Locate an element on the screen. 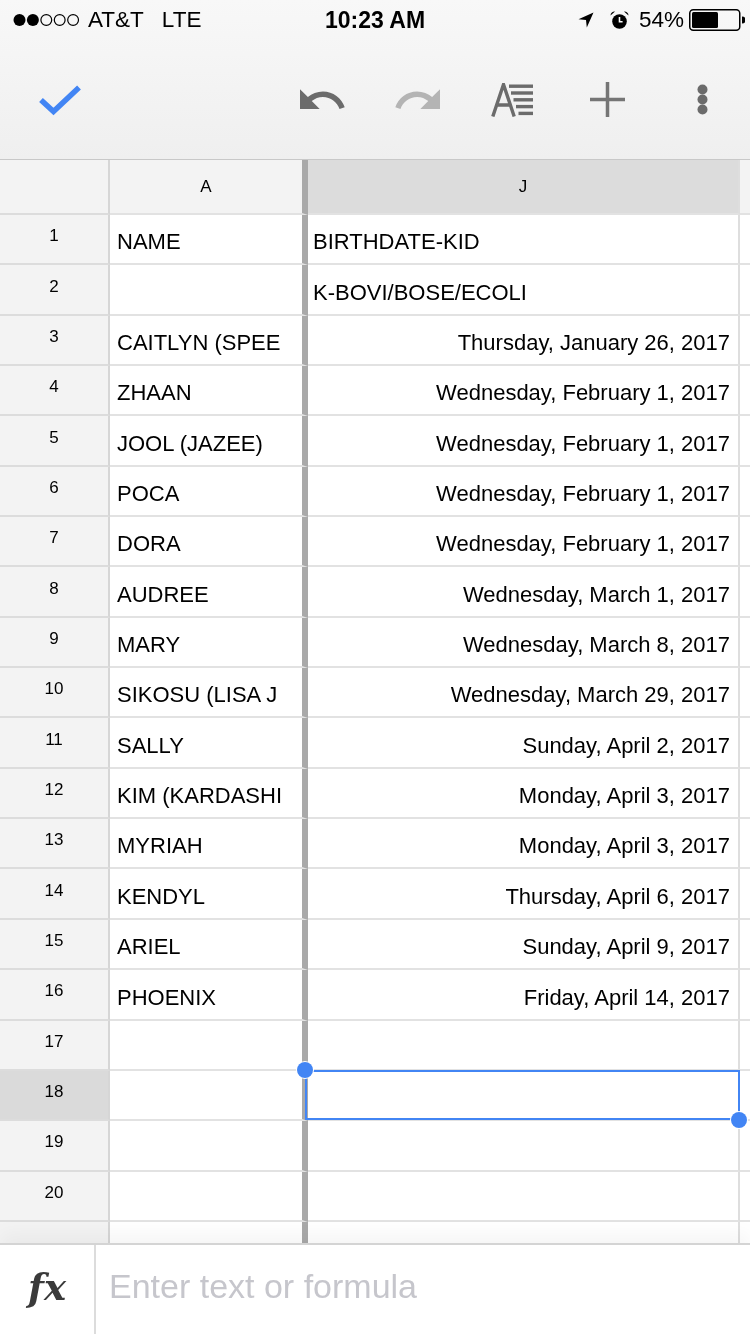  selected-cell is located at coordinates (522, 1095).